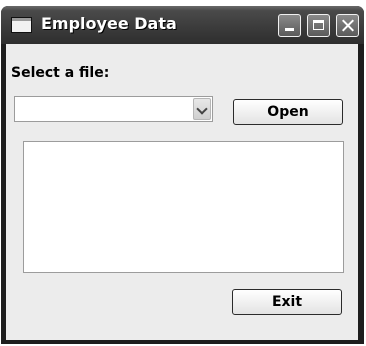  What do you see at coordinates (318, 25) in the screenshot?
I see `maximize-icon` at bounding box center [318, 25].